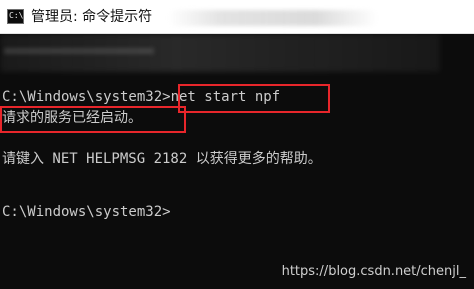 This screenshot has width=474, height=289. Describe the element at coordinates (373, 271) in the screenshot. I see `watermark: https://blog.csdn.net/chenjl_` at that location.